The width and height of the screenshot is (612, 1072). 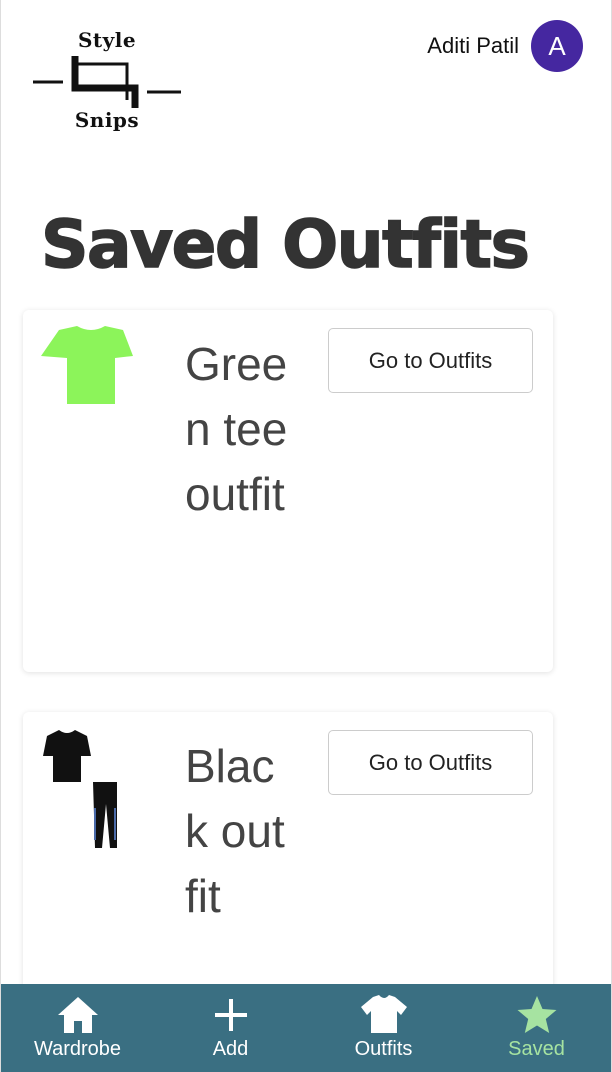 What do you see at coordinates (557, 46) in the screenshot?
I see `avatar: A` at bounding box center [557, 46].